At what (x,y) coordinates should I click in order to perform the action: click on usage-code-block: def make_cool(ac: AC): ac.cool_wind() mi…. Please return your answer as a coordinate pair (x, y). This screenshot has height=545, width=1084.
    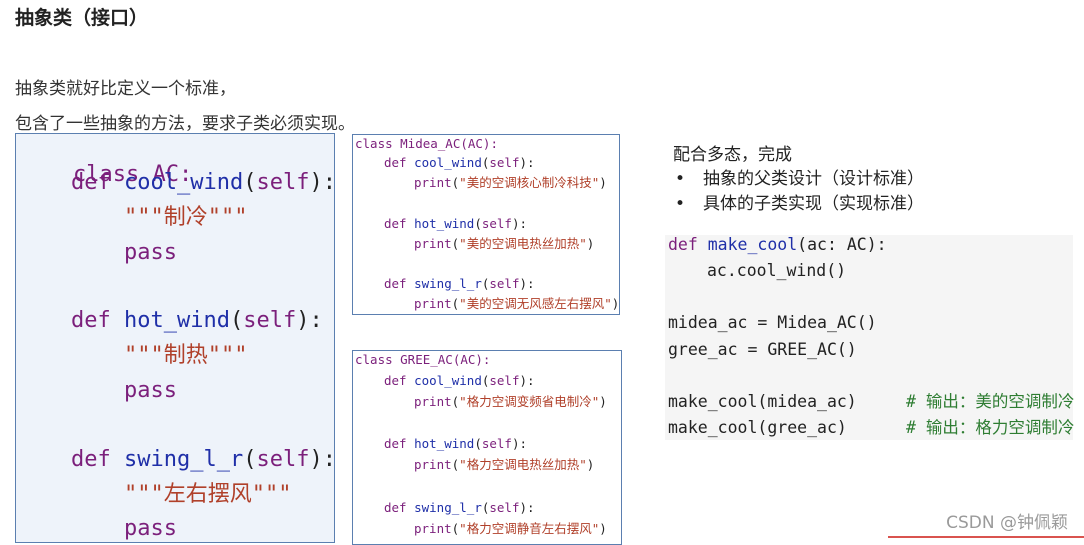
    Looking at the image, I should click on (870, 337).